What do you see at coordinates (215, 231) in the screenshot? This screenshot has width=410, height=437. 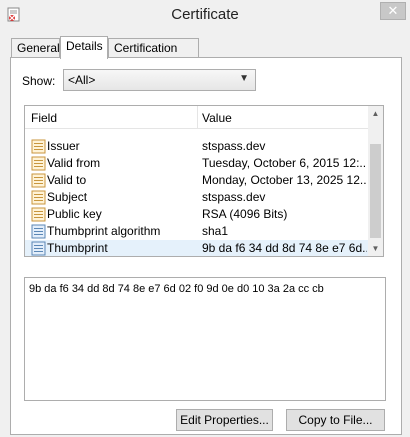 I see `row-value: sha1` at bounding box center [215, 231].